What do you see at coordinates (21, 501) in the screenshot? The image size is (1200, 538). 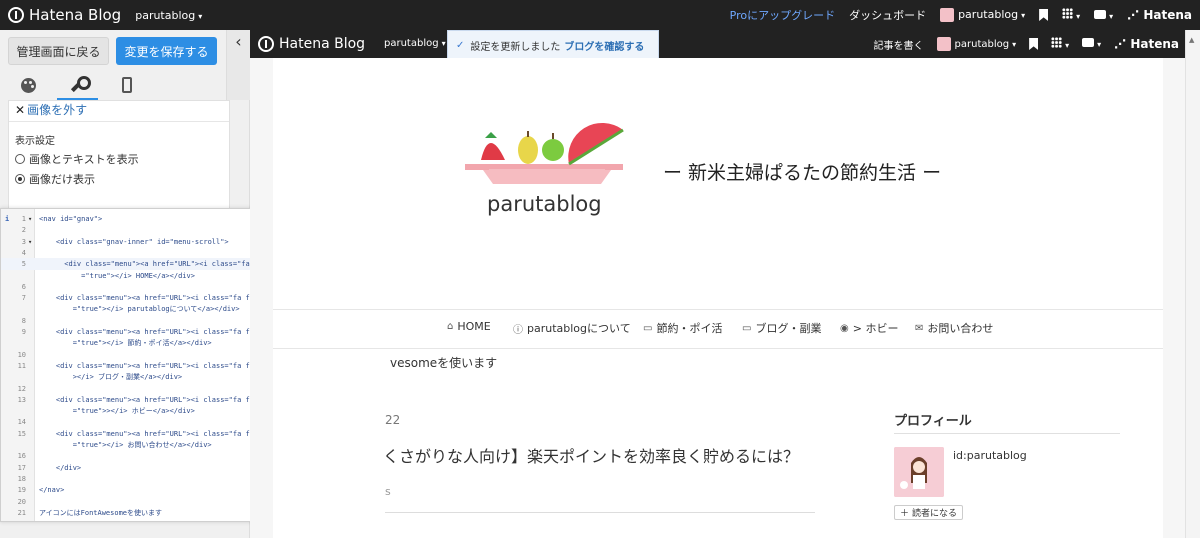 I see `line-number: 20` at bounding box center [21, 501].